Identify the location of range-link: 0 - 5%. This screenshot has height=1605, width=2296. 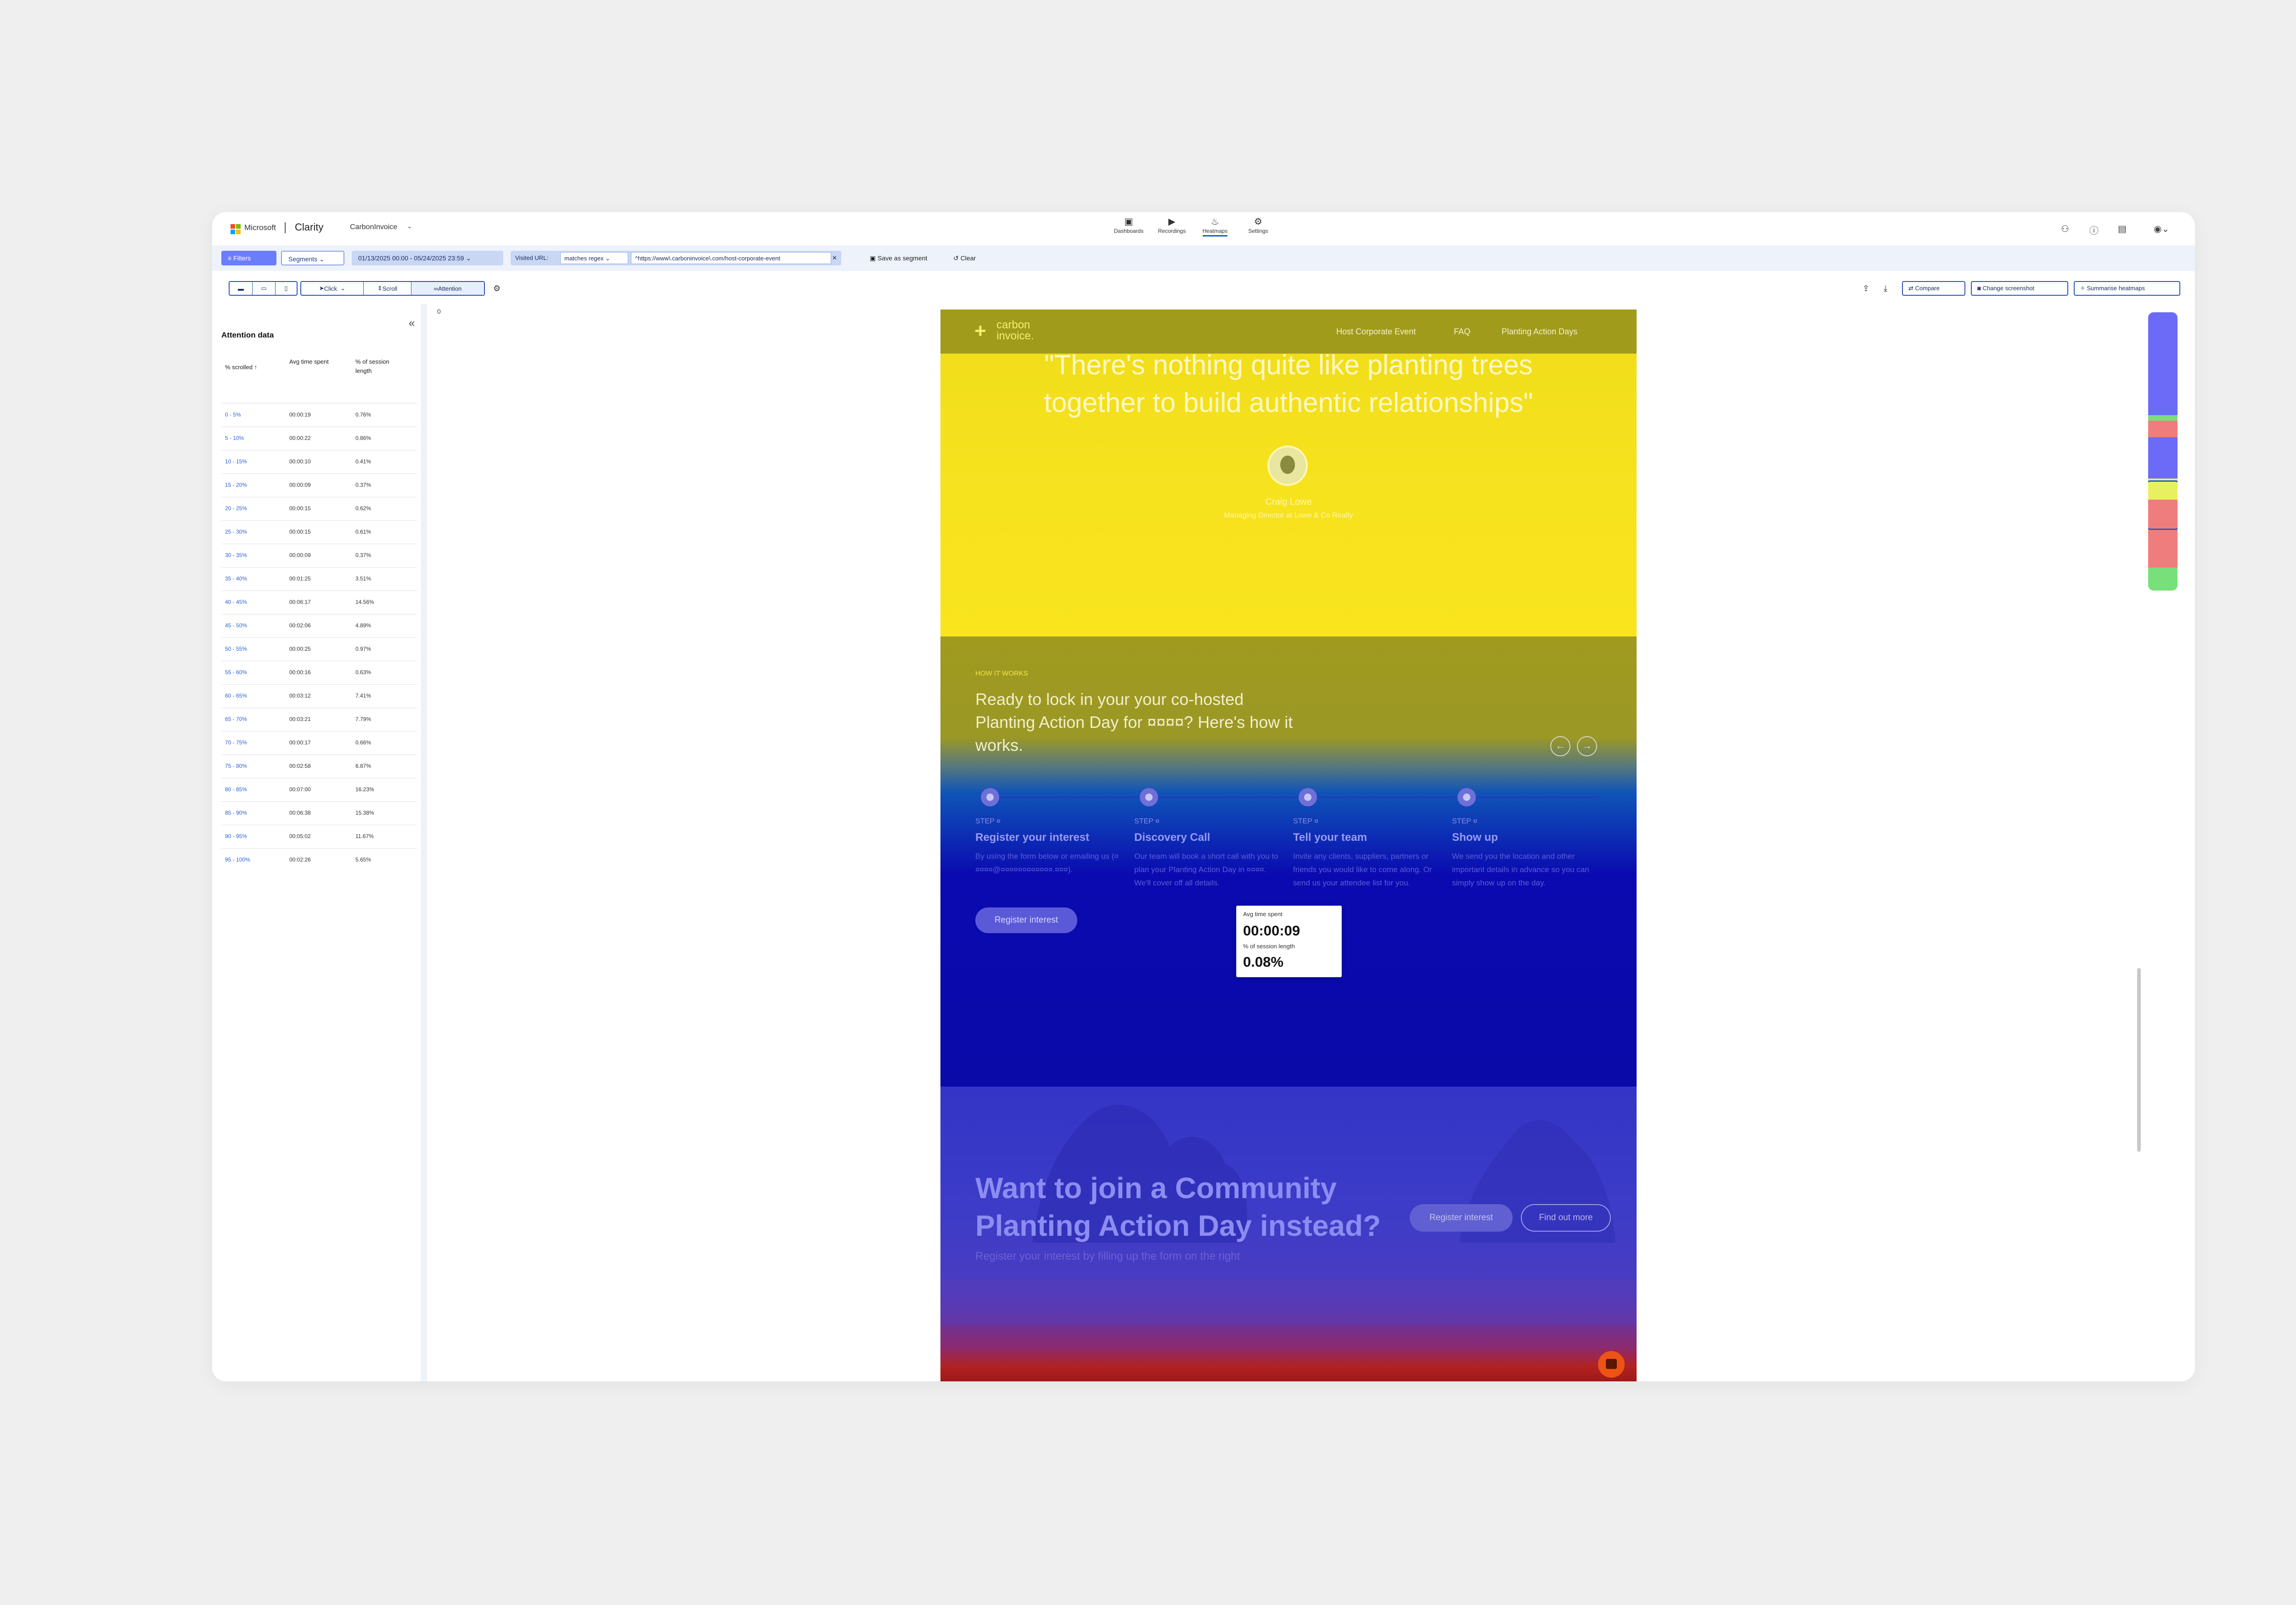
(233, 414).